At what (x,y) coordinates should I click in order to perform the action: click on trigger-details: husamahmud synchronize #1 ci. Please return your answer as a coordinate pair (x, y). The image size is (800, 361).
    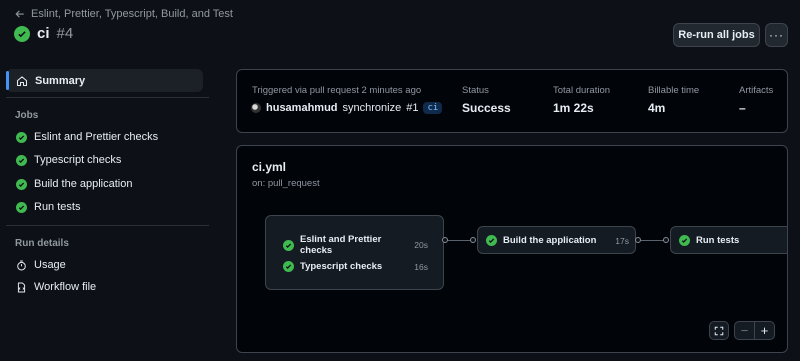
    Looking at the image, I should click on (347, 108).